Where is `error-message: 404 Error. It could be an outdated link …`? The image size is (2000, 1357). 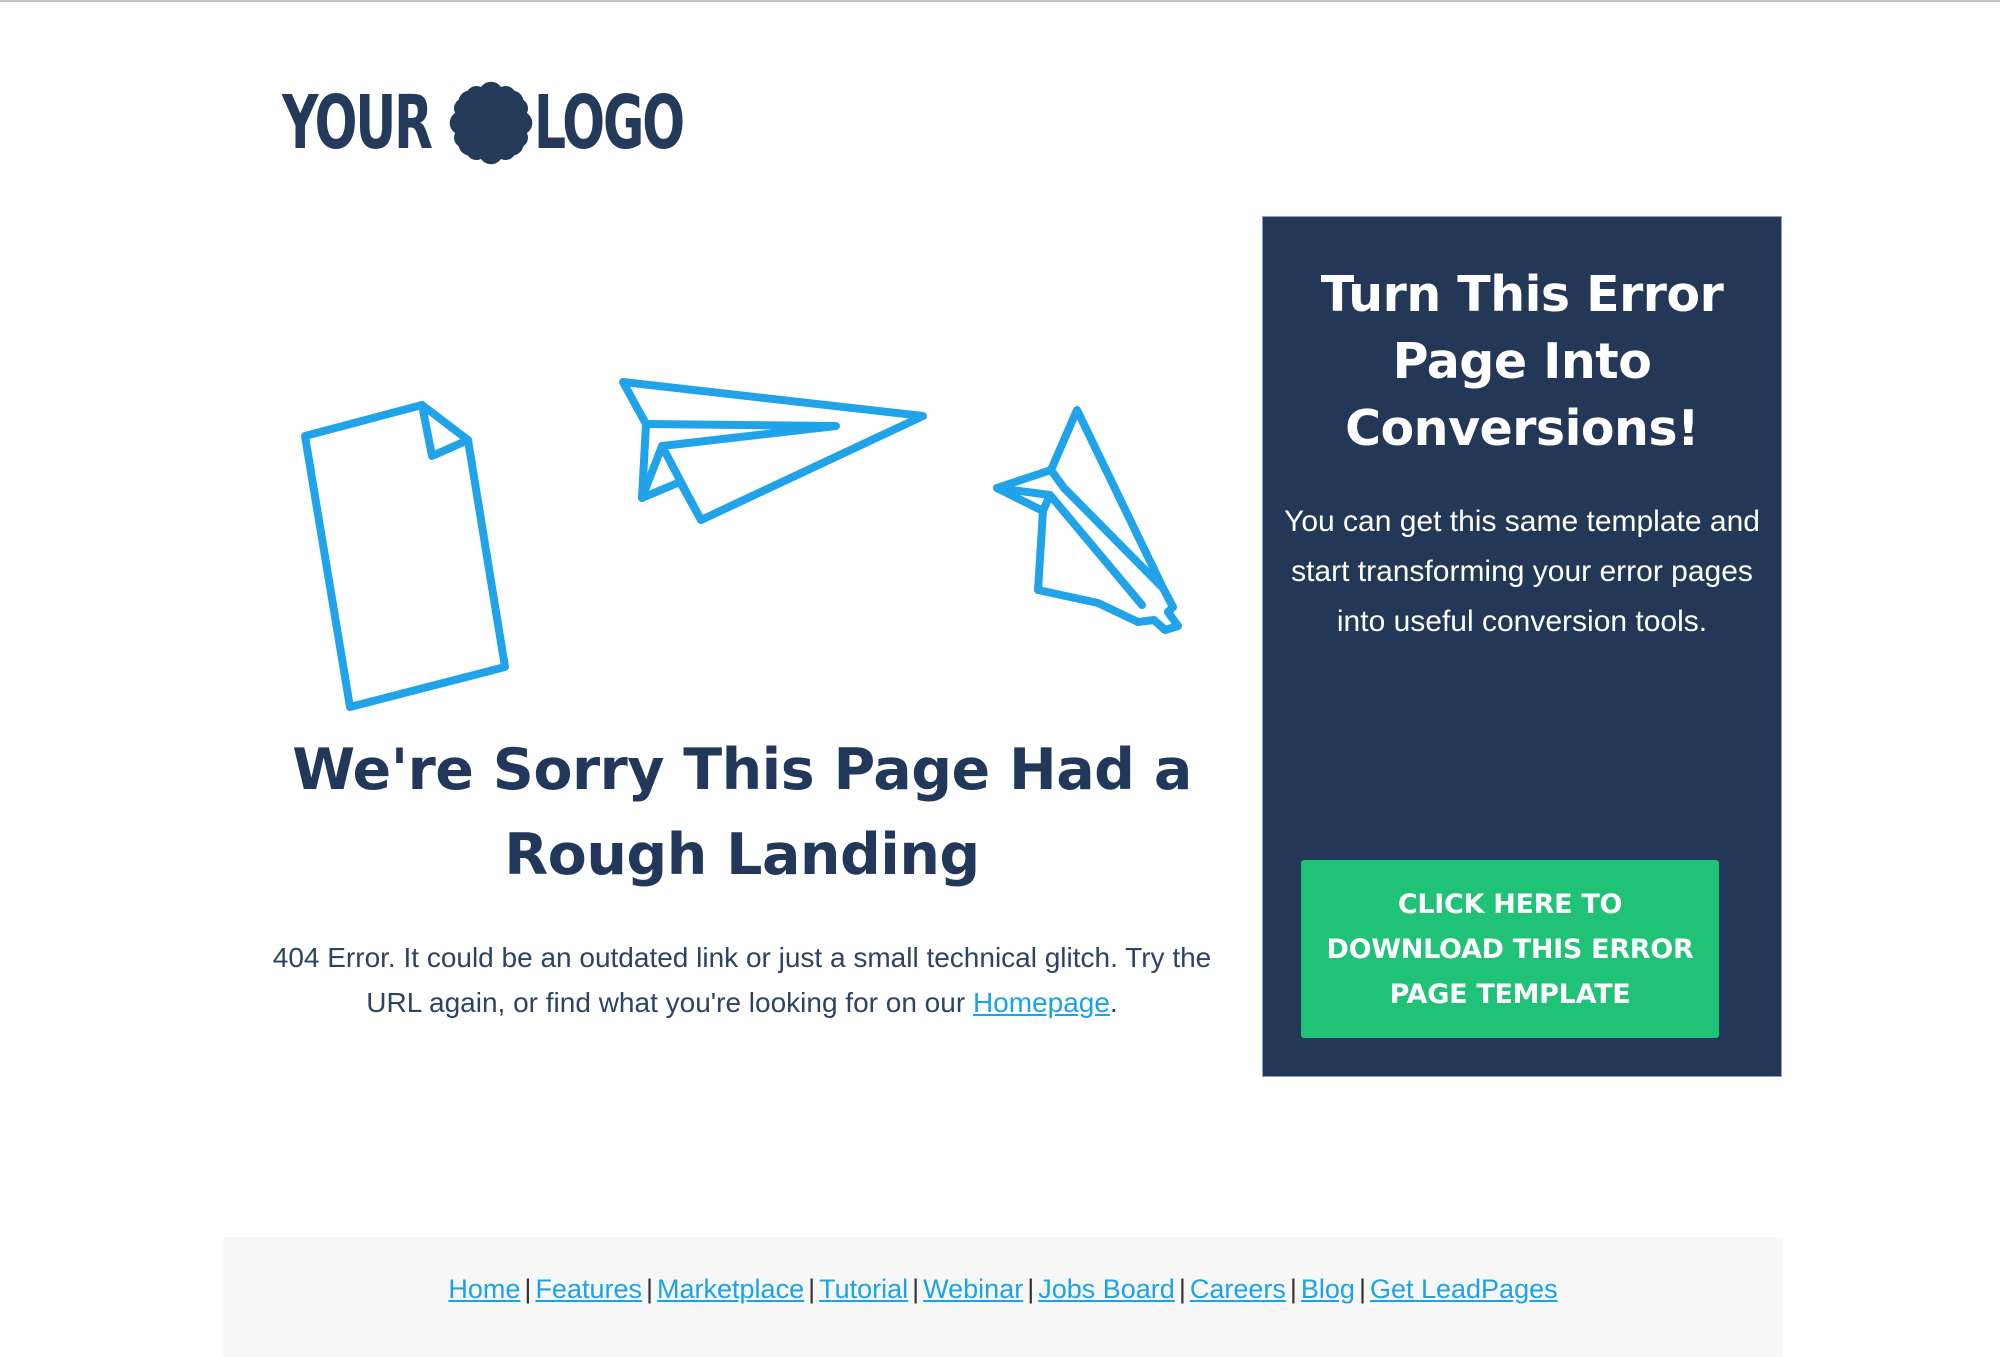
error-message: 404 Error. It could be an outdated link … is located at coordinates (742, 980).